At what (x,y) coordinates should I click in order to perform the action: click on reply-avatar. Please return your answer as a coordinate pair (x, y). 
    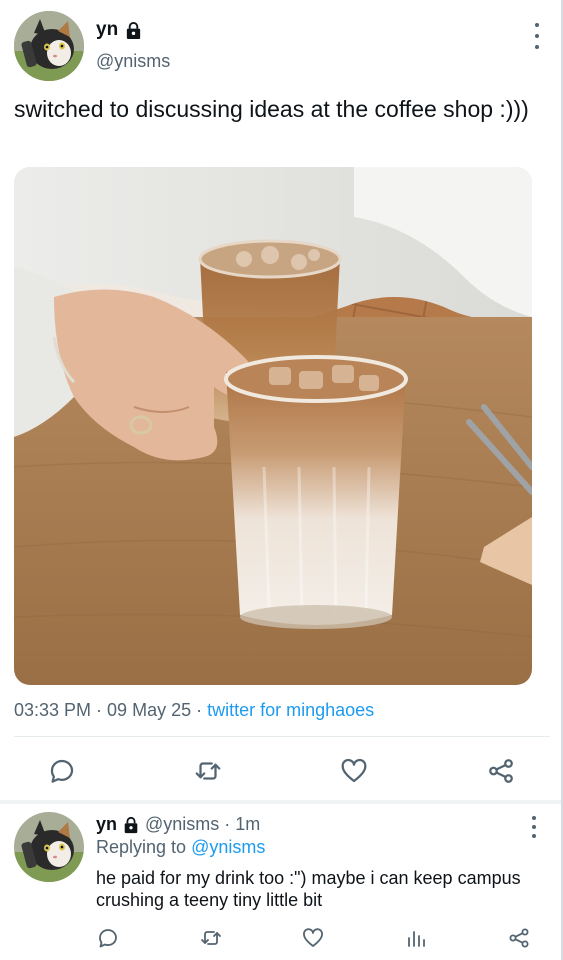
    Looking at the image, I should click on (49, 847).